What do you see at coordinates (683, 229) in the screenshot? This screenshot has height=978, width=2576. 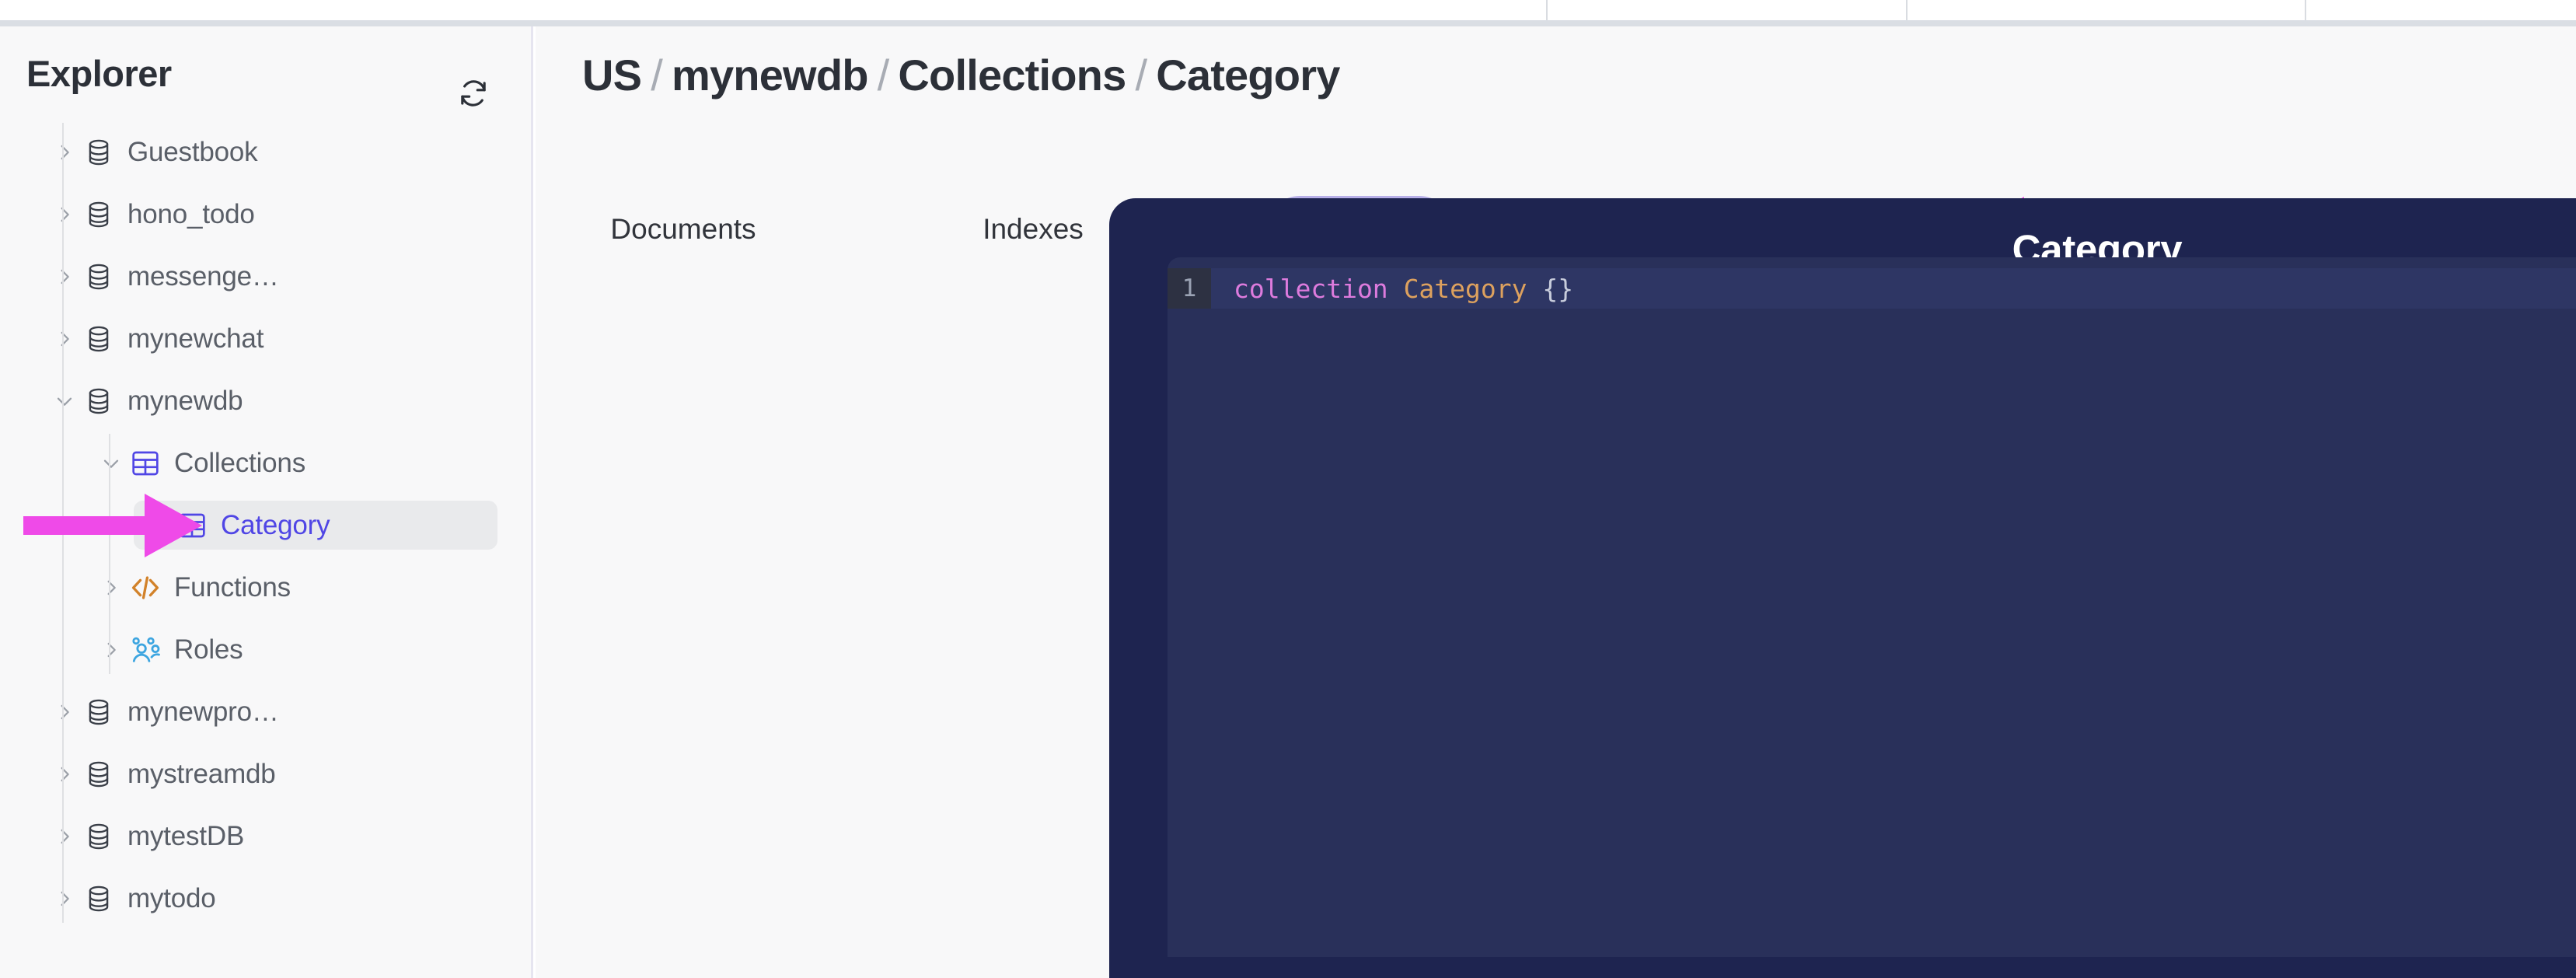 I see `tab-documents: Documents` at bounding box center [683, 229].